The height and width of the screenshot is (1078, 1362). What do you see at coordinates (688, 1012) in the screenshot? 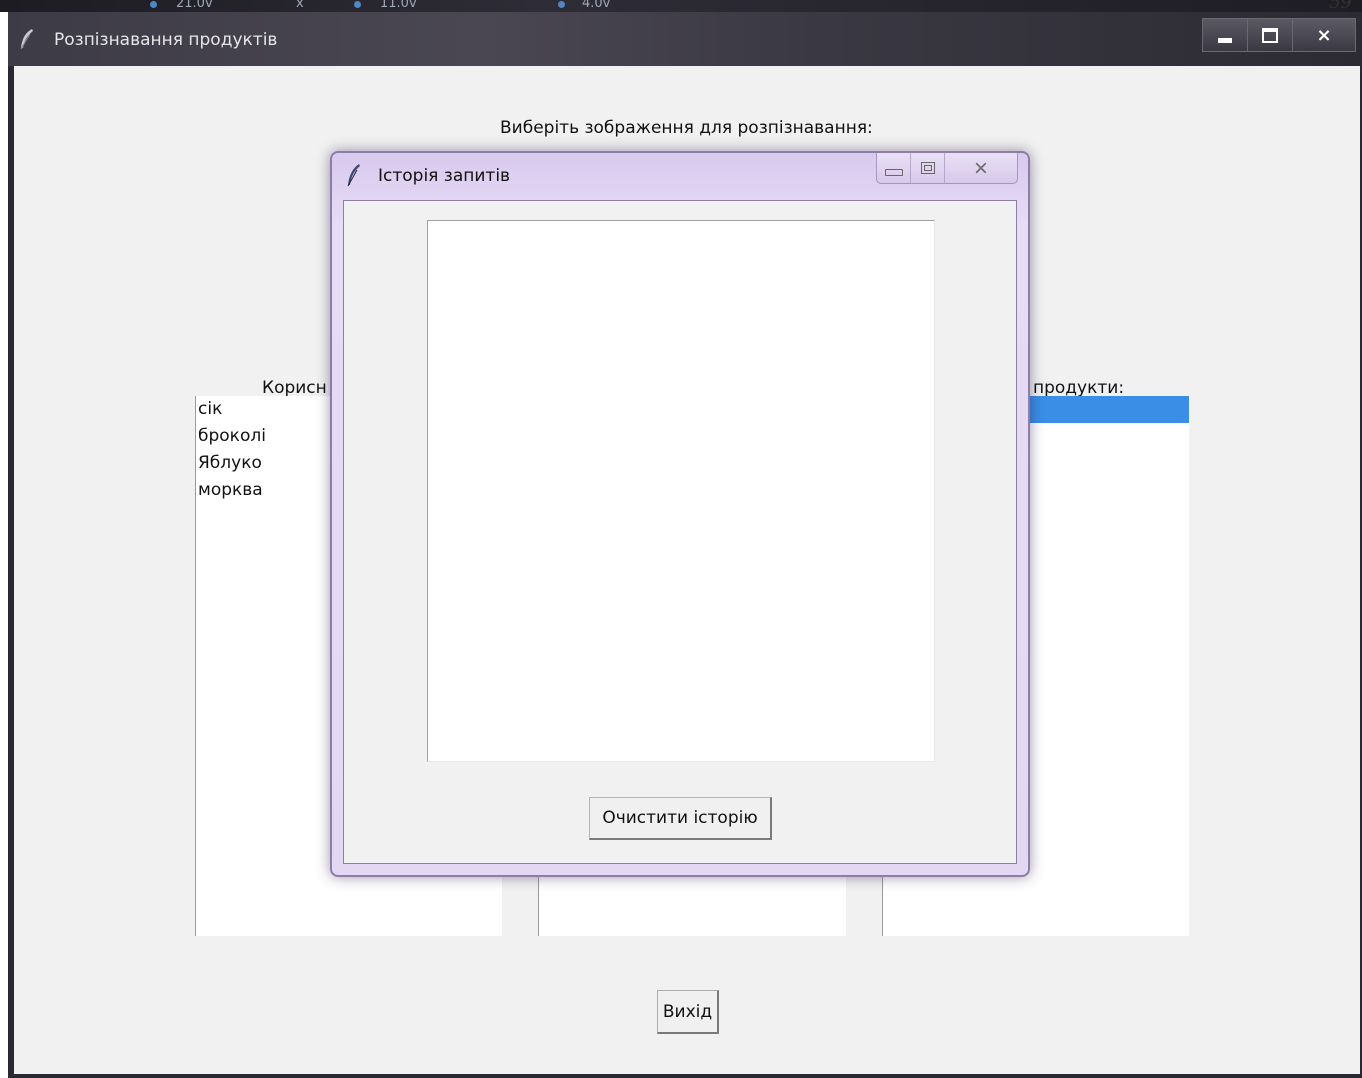
I see `exit-button: Вихід` at bounding box center [688, 1012].